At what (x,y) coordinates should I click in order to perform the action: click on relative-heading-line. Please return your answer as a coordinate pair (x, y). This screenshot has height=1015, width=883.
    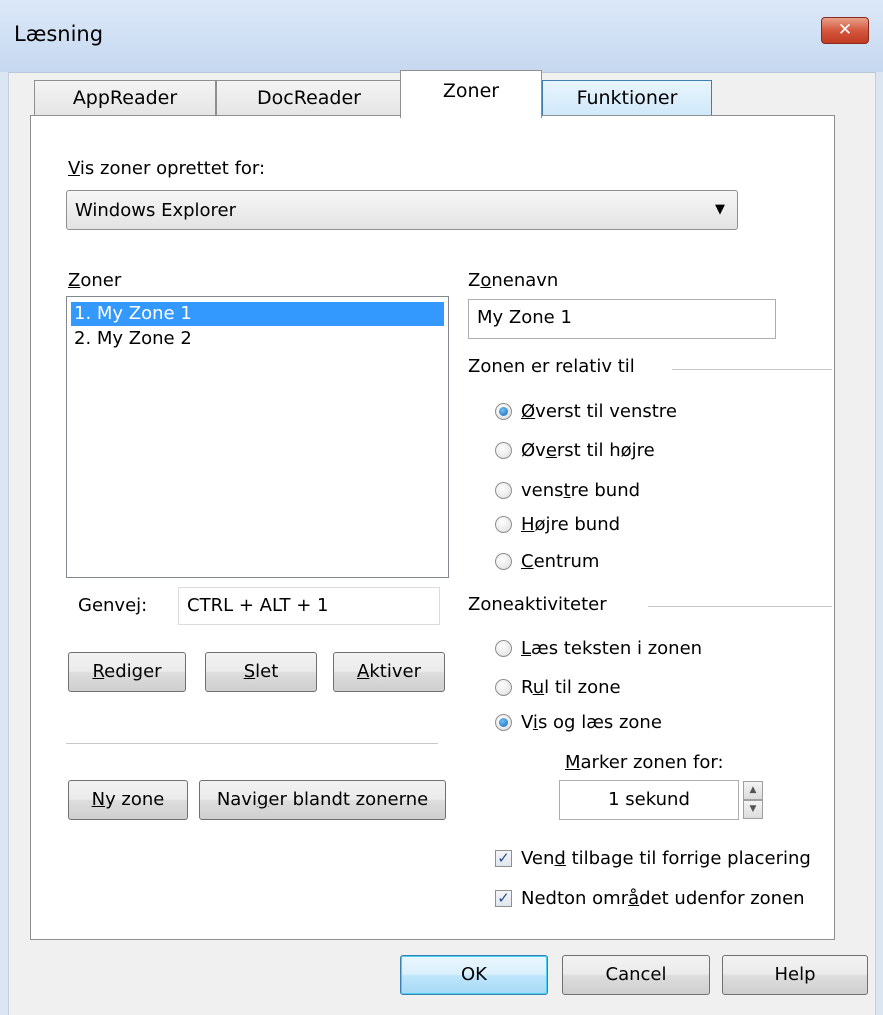
    Looking at the image, I should click on (752, 369).